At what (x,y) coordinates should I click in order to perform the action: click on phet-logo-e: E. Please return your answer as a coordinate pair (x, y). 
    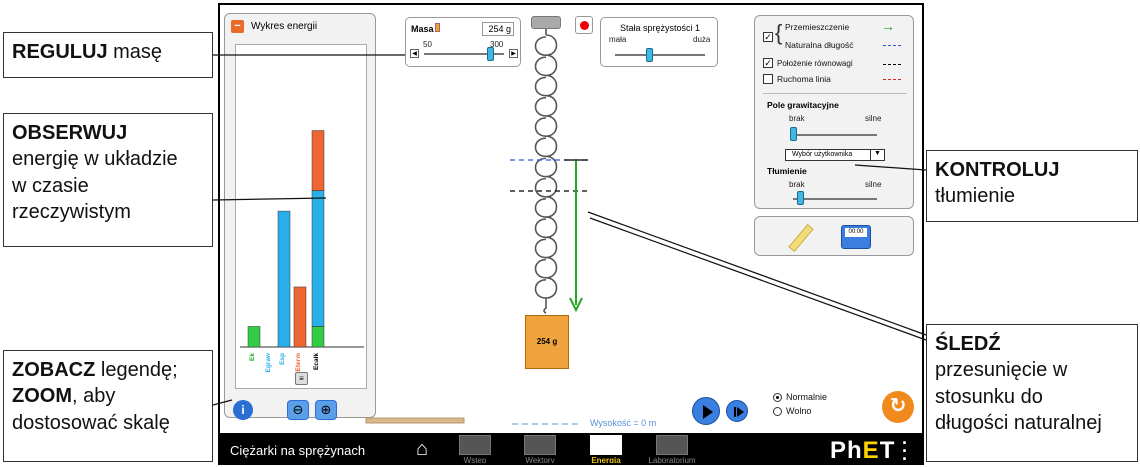
    Looking at the image, I should click on (871, 450).